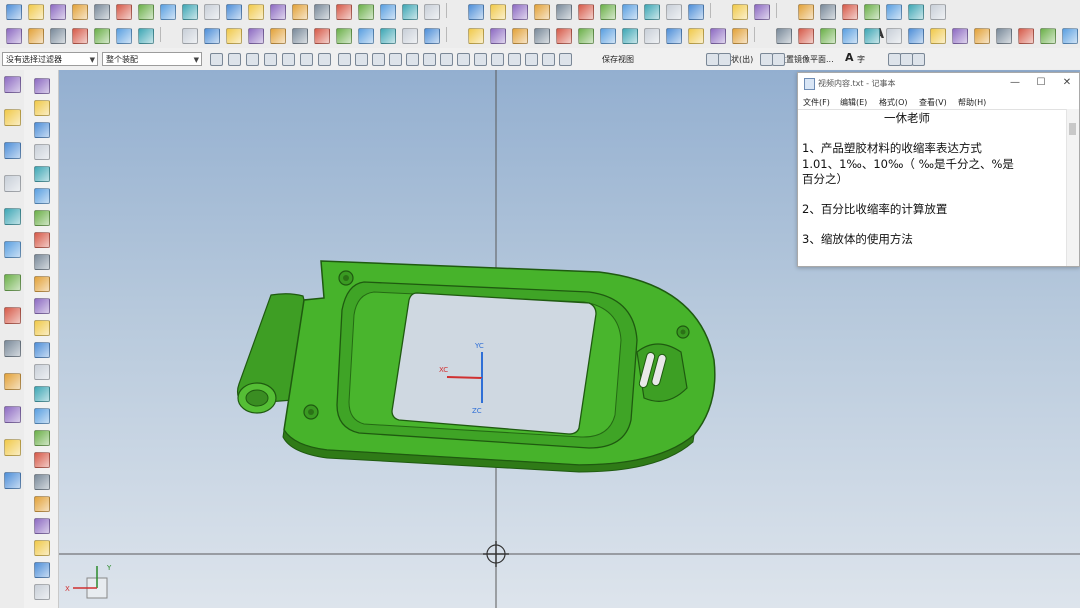 This screenshot has height=608, width=1080. Describe the element at coordinates (816, 102) in the screenshot. I see `menu-file: 文件(F)` at that location.